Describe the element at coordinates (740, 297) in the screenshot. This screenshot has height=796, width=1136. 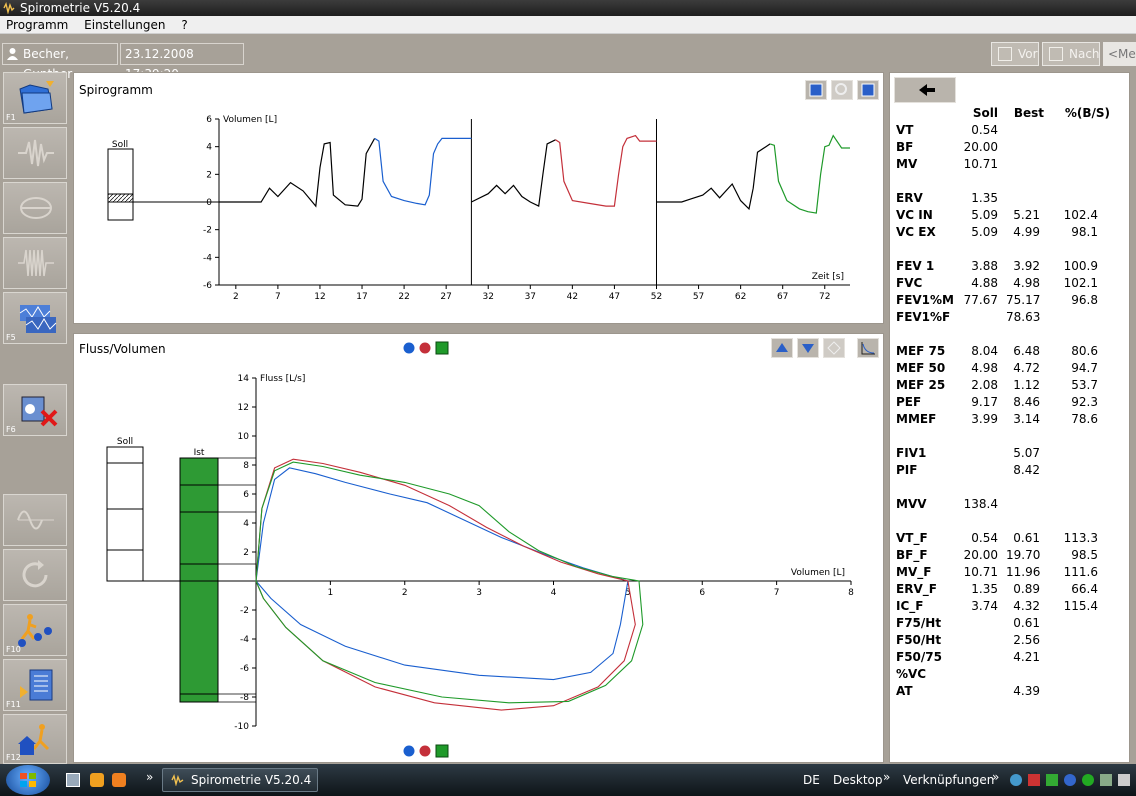
I see `x-tick-label: 62` at that location.